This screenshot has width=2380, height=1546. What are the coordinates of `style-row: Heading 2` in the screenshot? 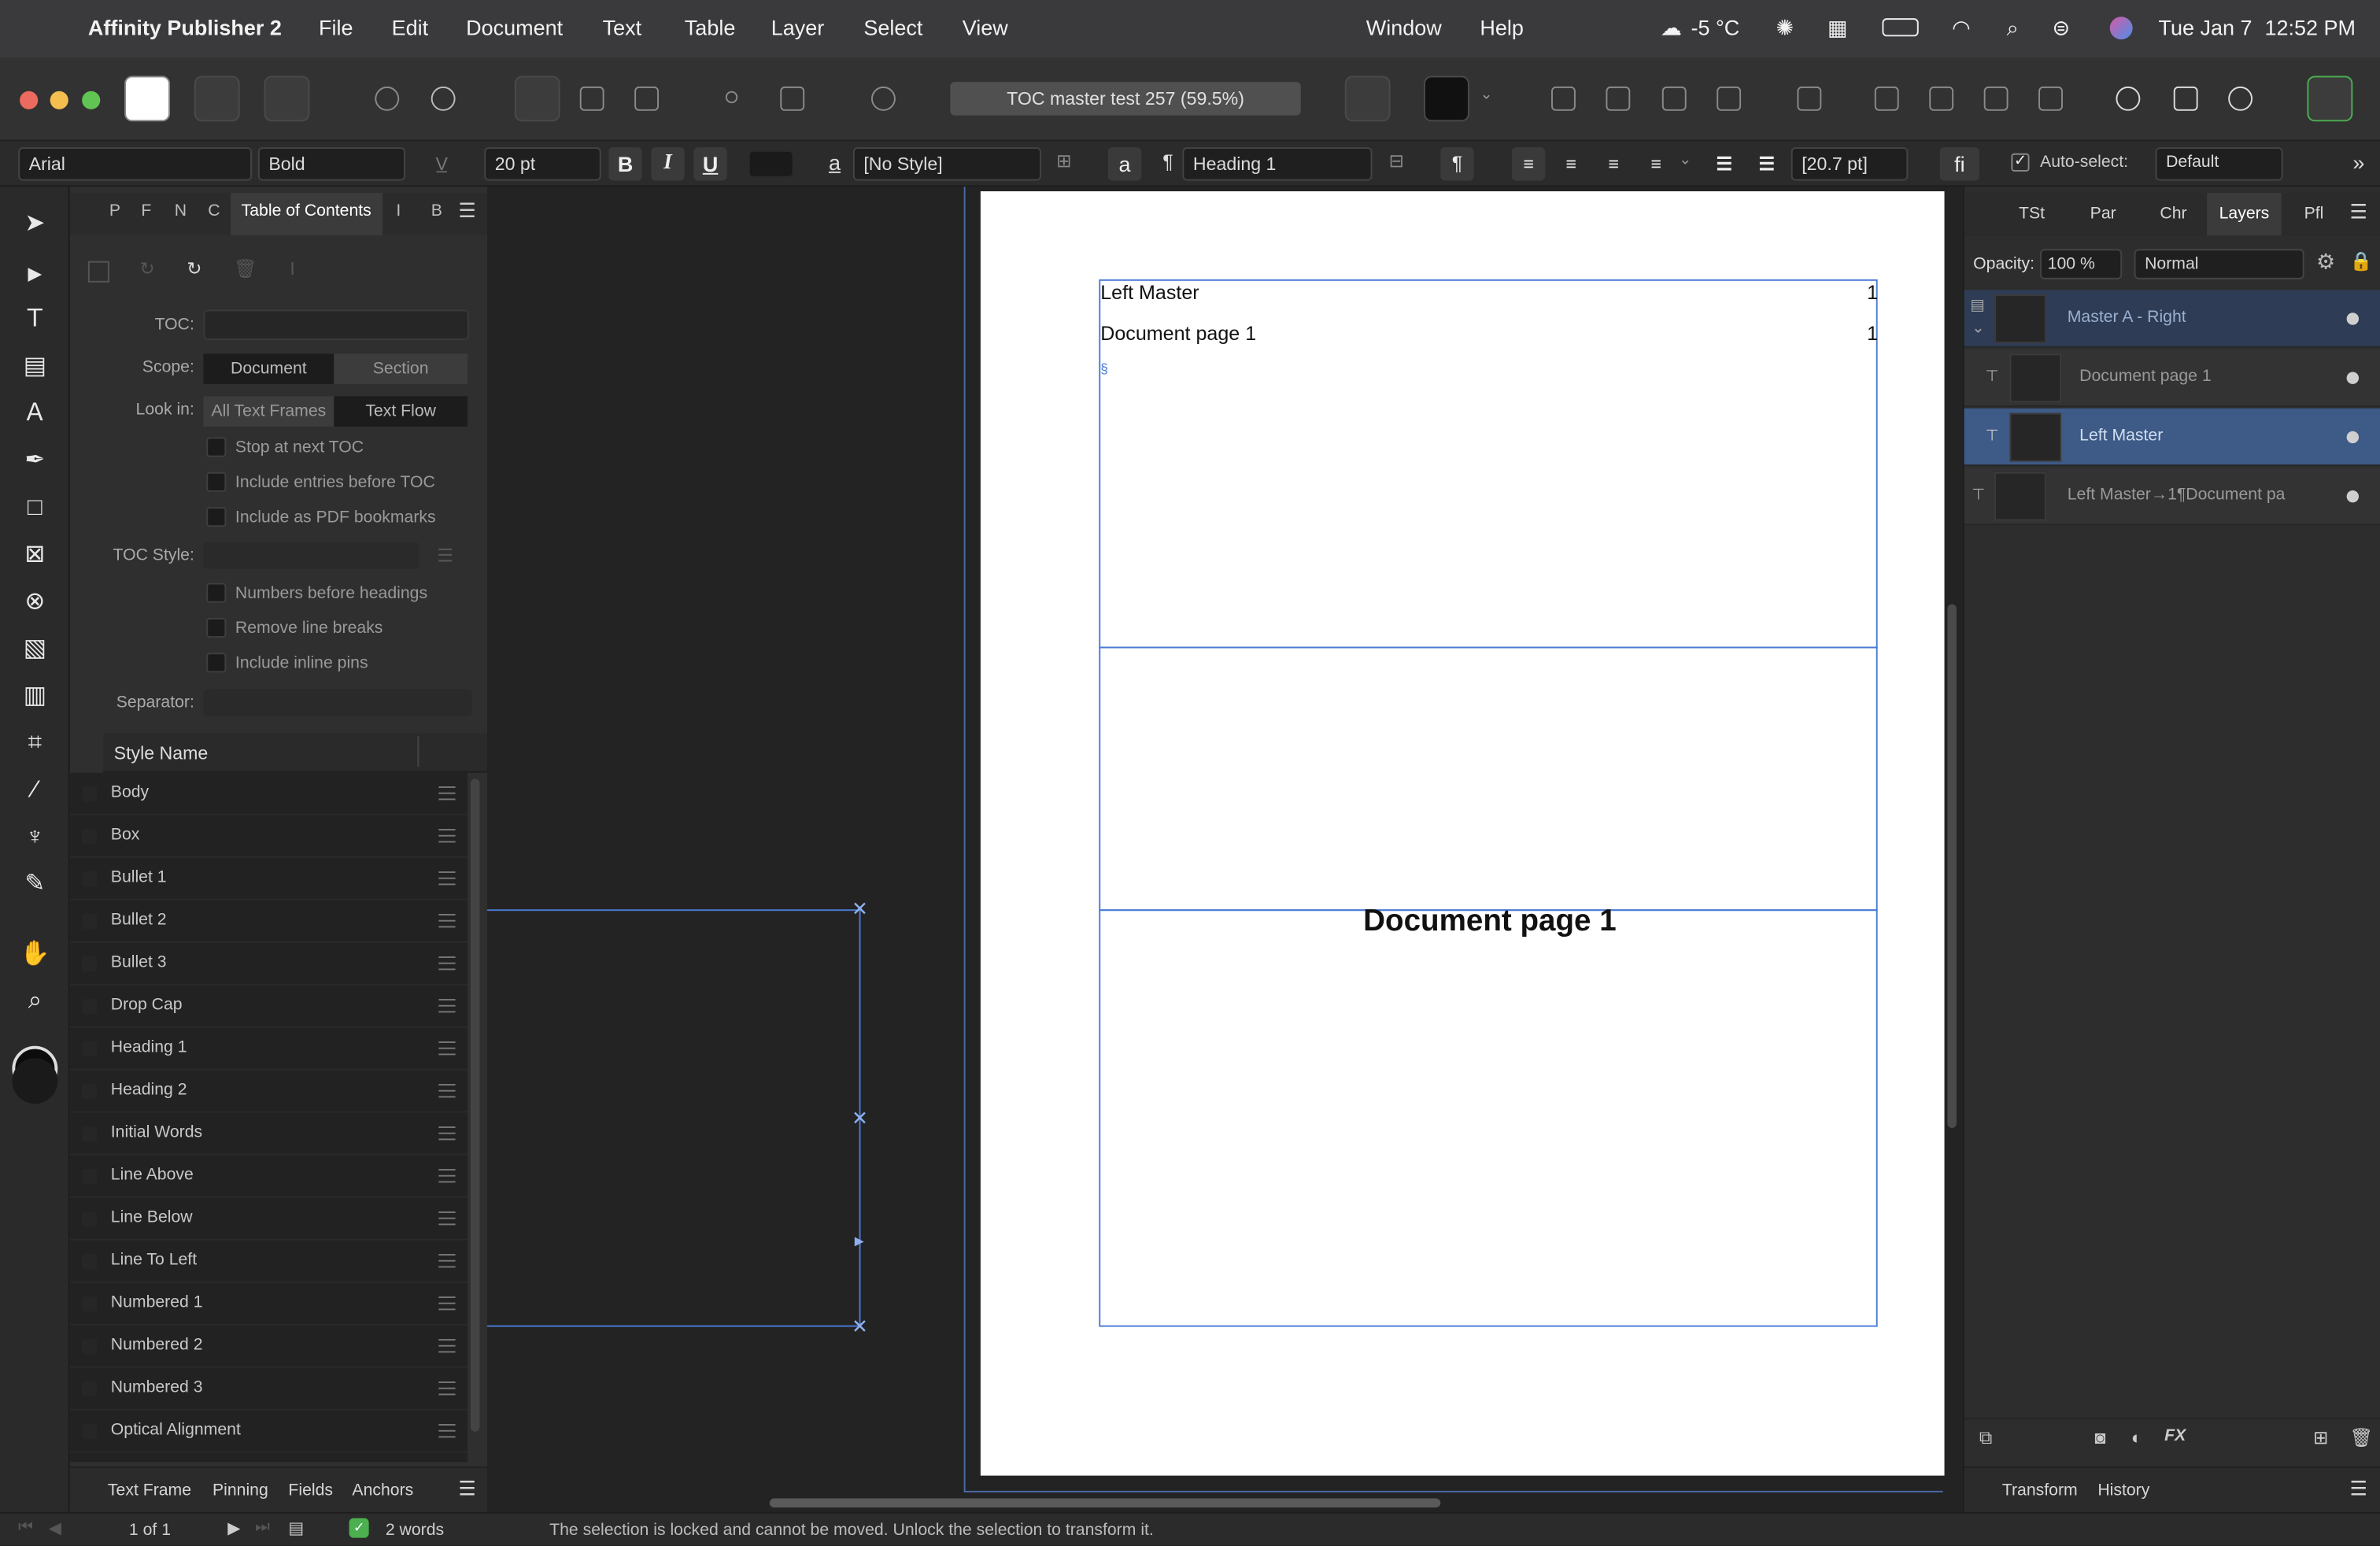 It's located at (268, 1092).